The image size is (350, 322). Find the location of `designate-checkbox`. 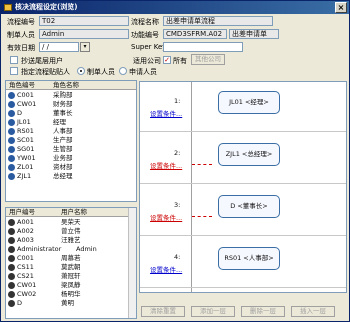

designate-checkbox is located at coordinates (14, 71).